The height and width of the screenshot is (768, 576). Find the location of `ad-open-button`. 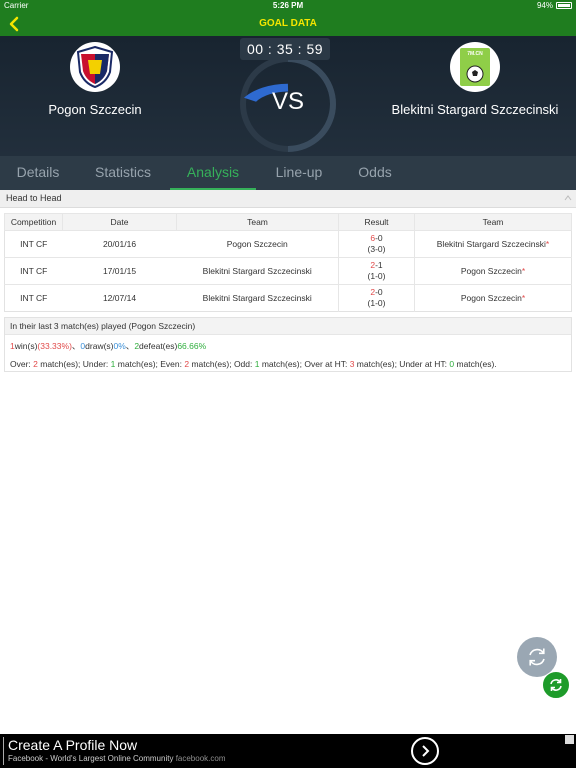

ad-open-button is located at coordinates (425, 751).